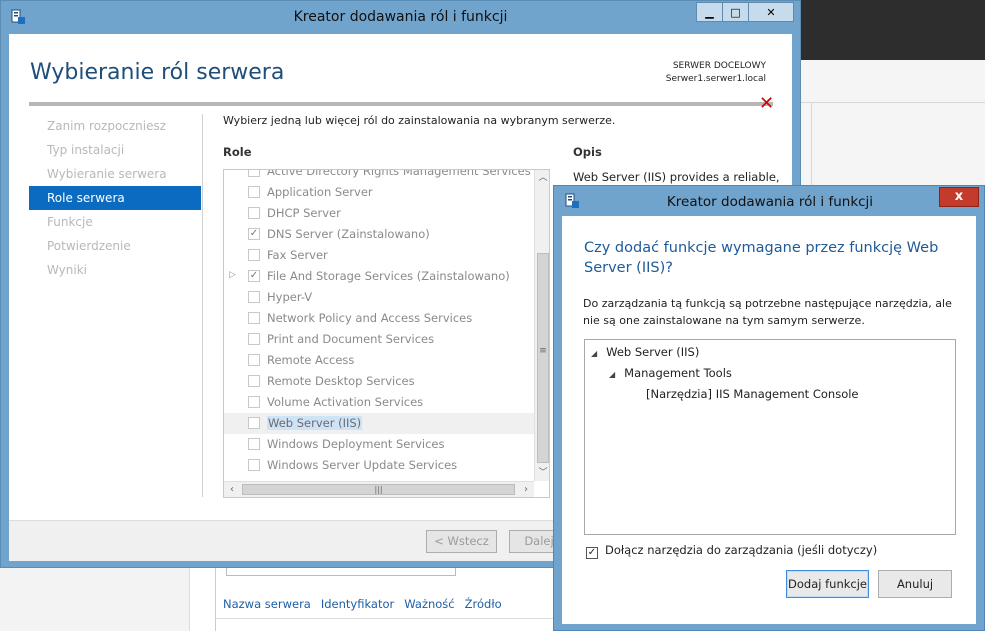  I want to click on role-row-dhcp-server: DHCP Server, so click(379, 213).